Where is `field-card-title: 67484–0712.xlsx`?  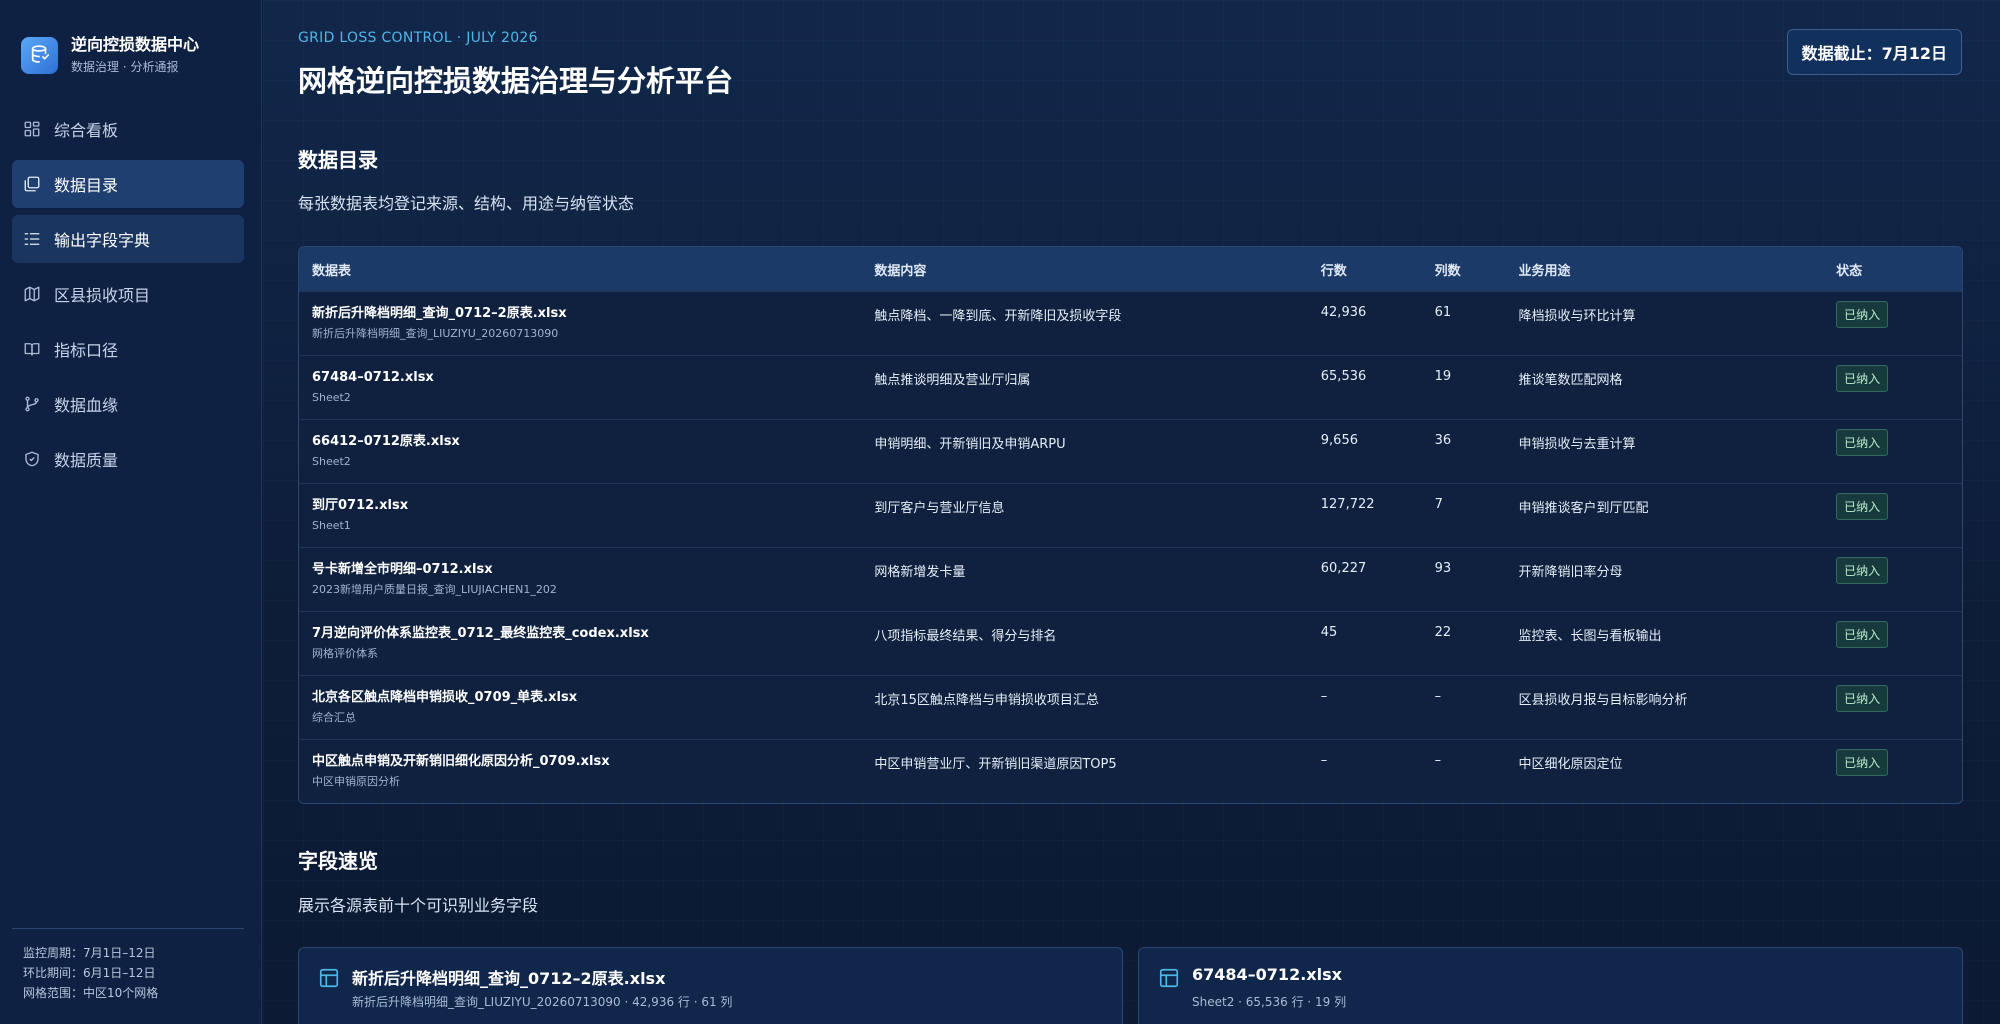 field-card-title: 67484–0712.xlsx is located at coordinates (1267, 974).